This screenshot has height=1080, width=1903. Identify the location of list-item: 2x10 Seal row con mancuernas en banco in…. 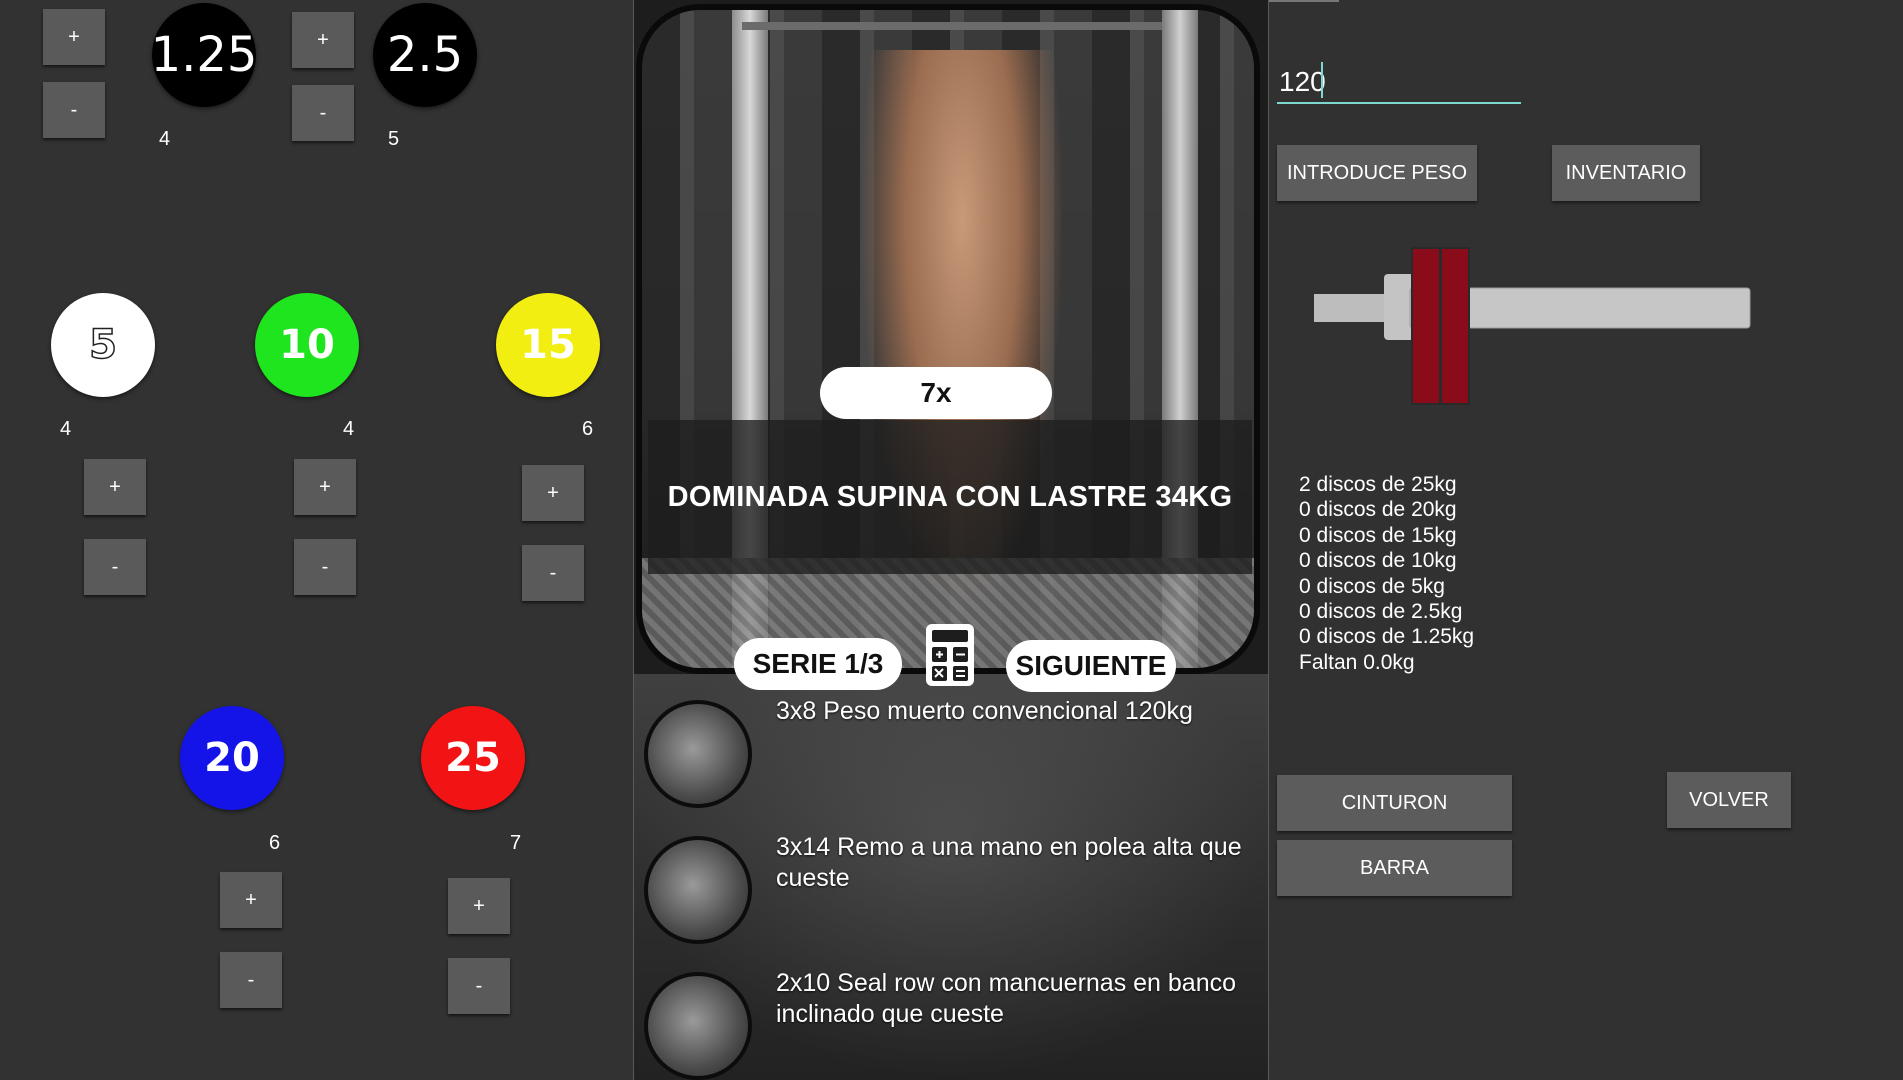
(949, 1024).